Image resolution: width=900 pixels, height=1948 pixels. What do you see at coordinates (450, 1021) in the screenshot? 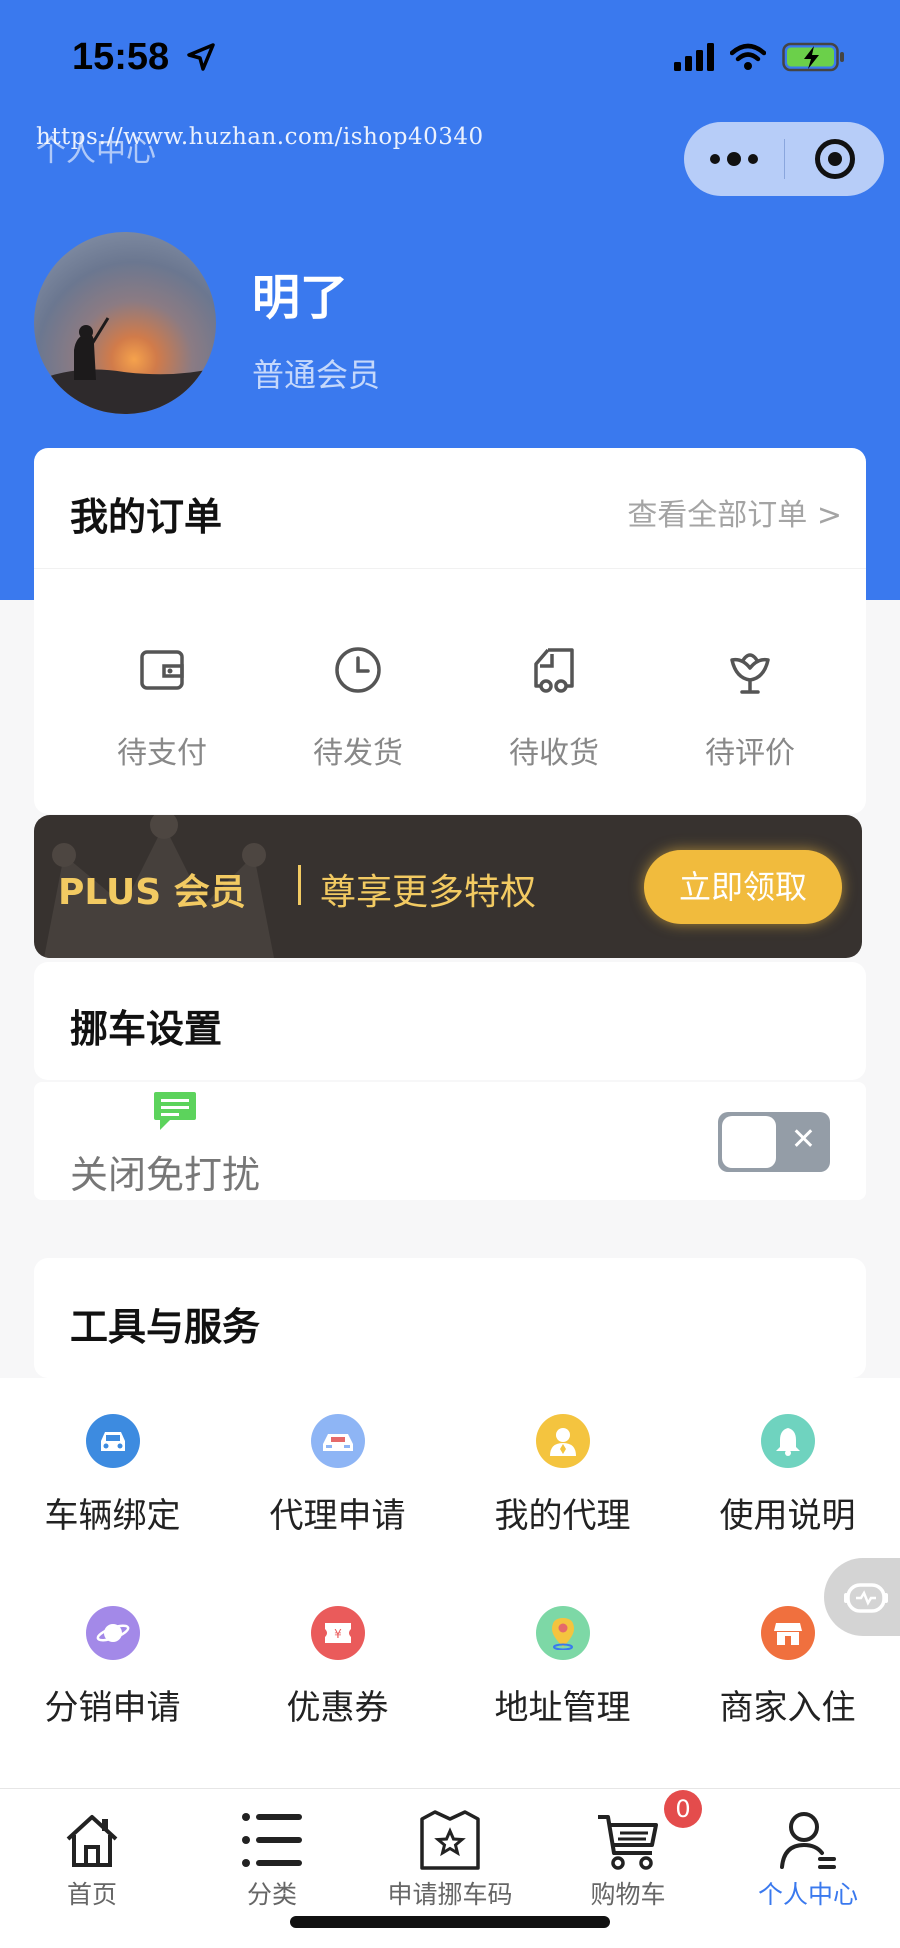
I see `move-car-settings-card: 挪车设置` at bounding box center [450, 1021].